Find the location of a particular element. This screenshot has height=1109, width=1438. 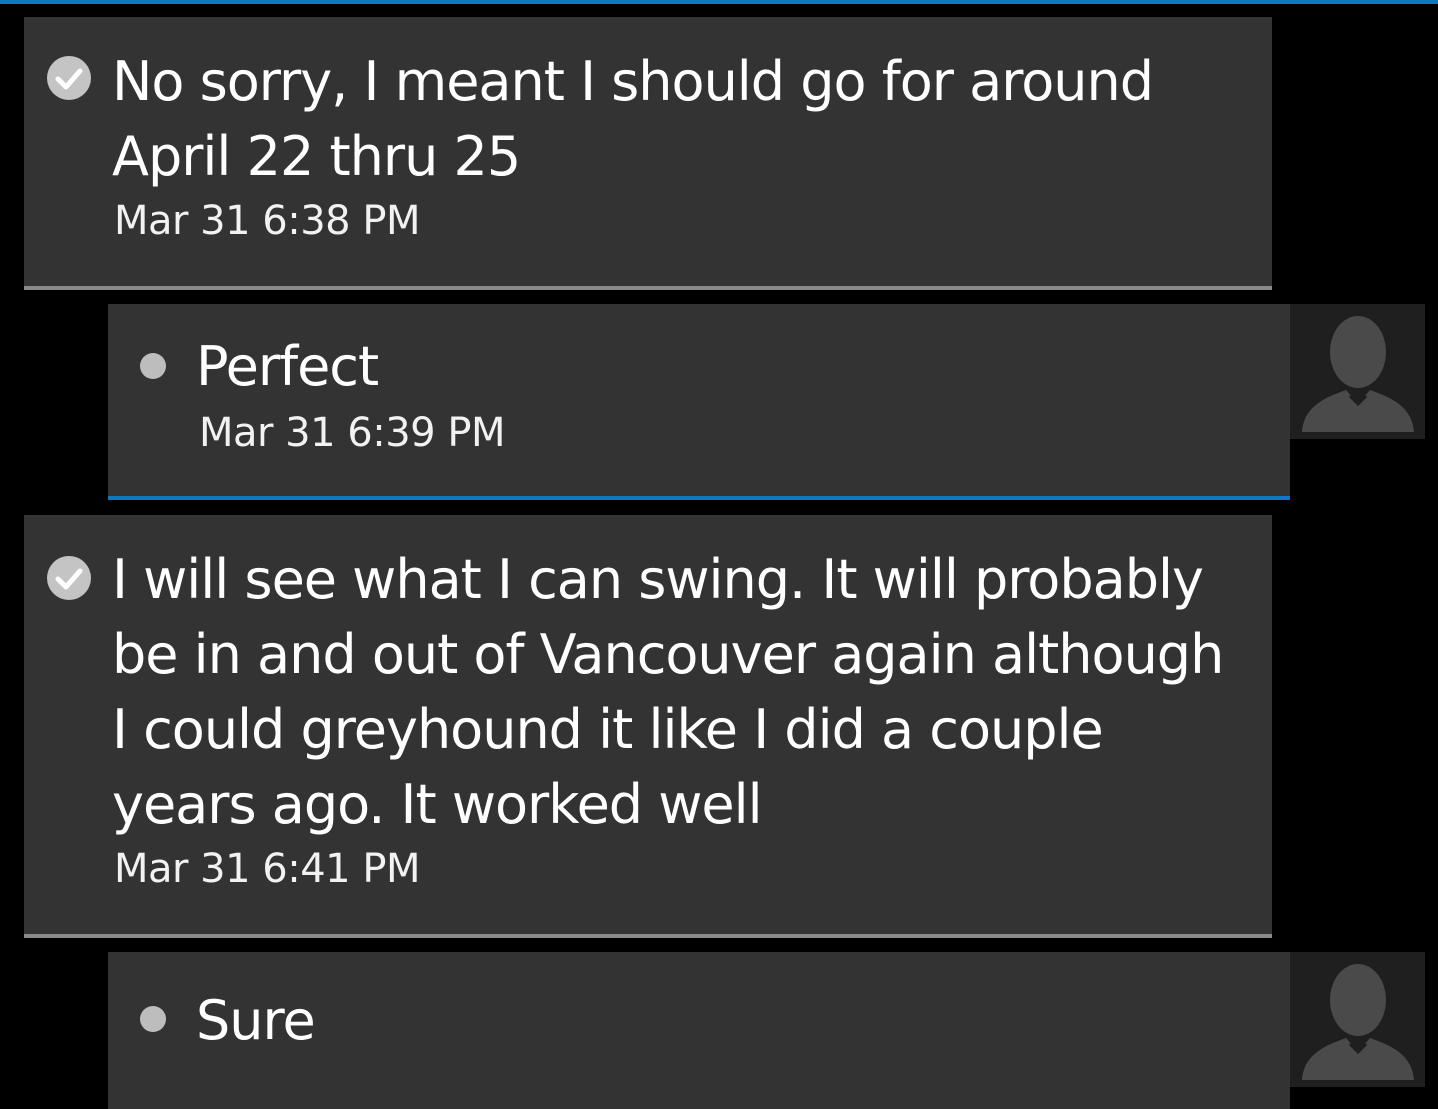

message-timestamp: Mar 31 6:39 PM is located at coordinates (352, 433).